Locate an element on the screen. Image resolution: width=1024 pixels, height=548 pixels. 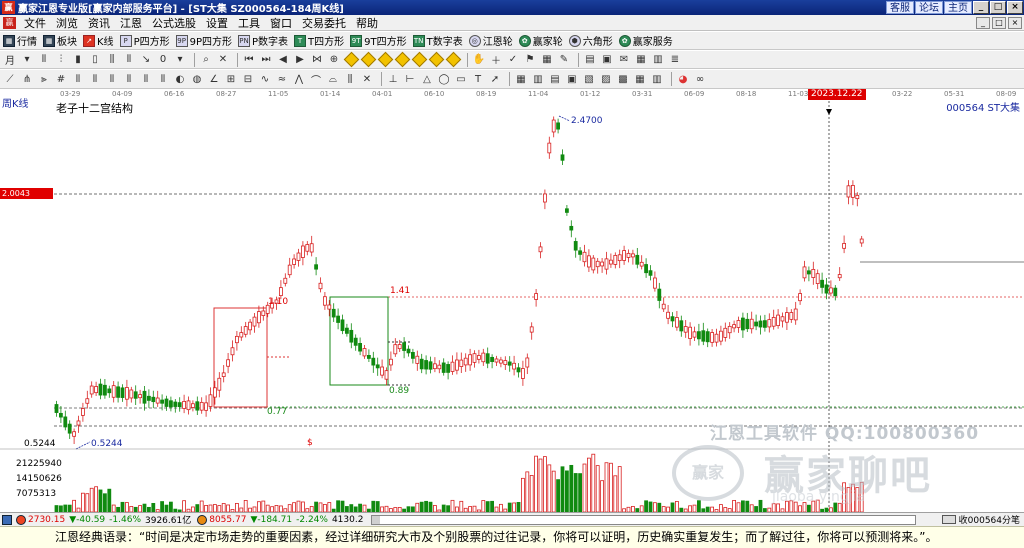
pie-icon: ◕ is located at coordinates (683, 79).